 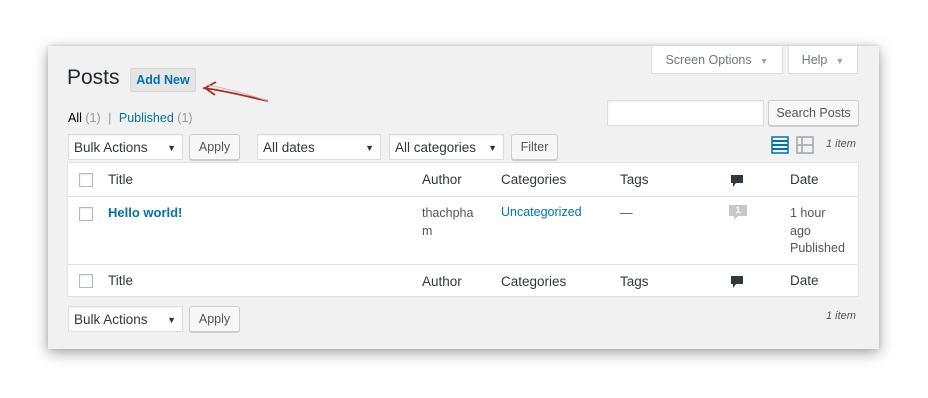 What do you see at coordinates (814, 60) in the screenshot?
I see `help-label: Help` at bounding box center [814, 60].